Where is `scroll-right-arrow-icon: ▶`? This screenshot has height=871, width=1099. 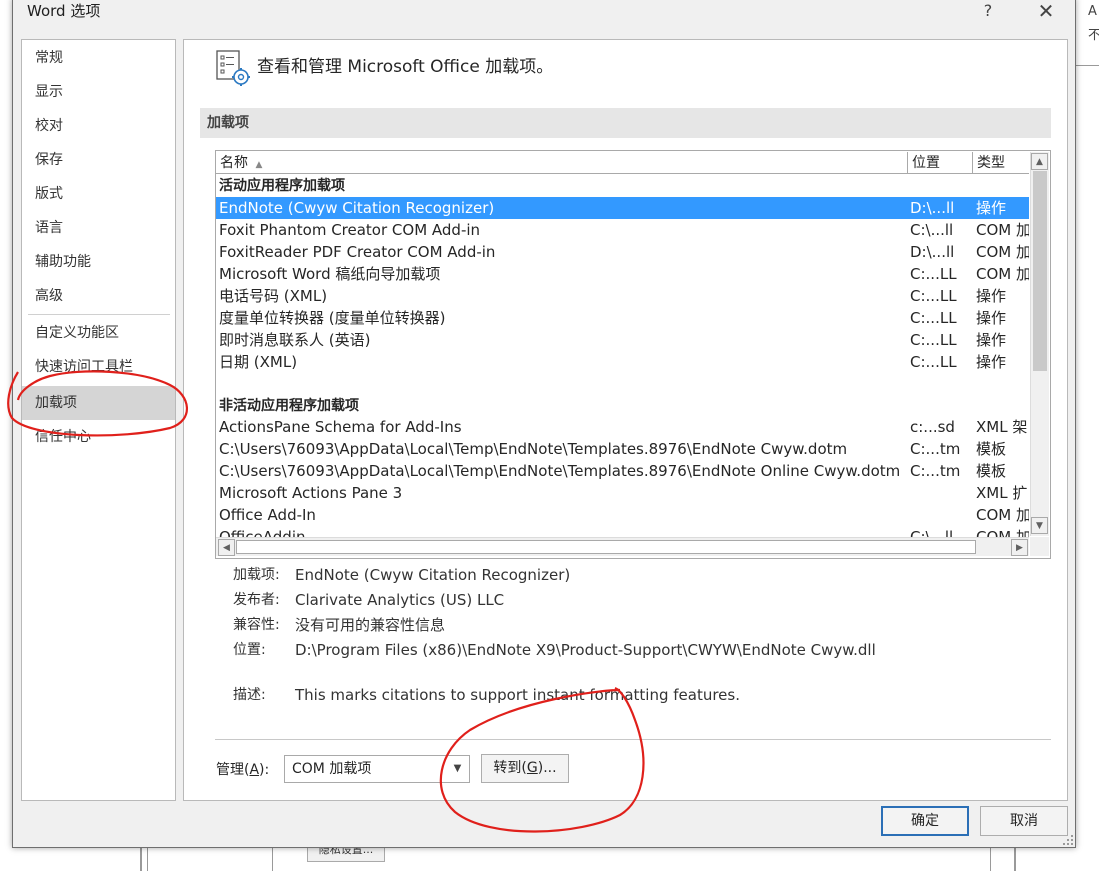 scroll-right-arrow-icon: ▶ is located at coordinates (1019, 547).